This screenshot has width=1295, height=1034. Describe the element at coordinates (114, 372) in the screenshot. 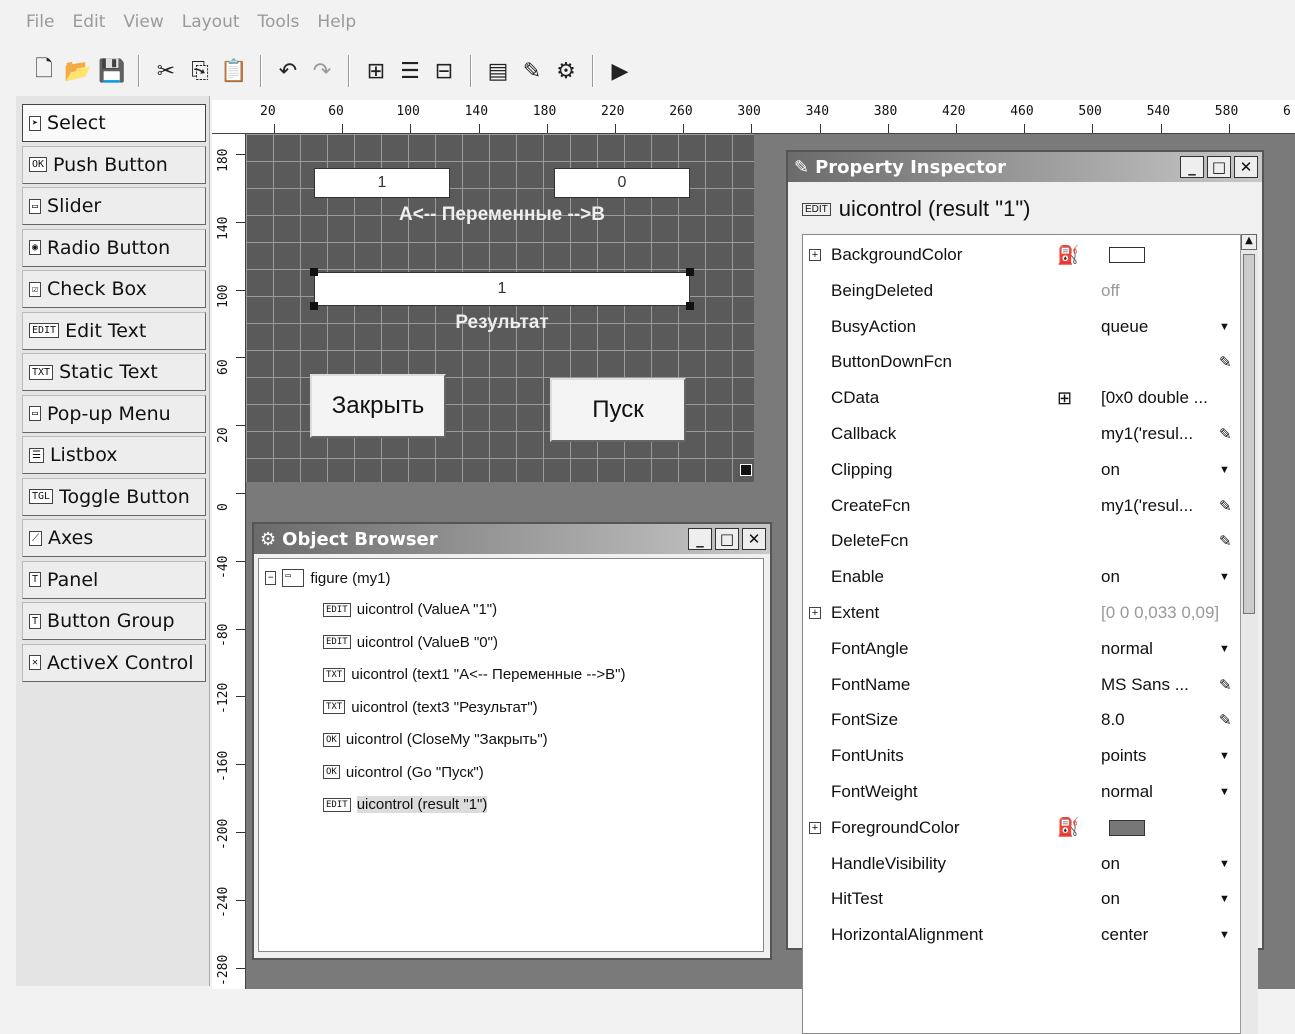

I see `palette-static-text: TXT Static Text` at that location.